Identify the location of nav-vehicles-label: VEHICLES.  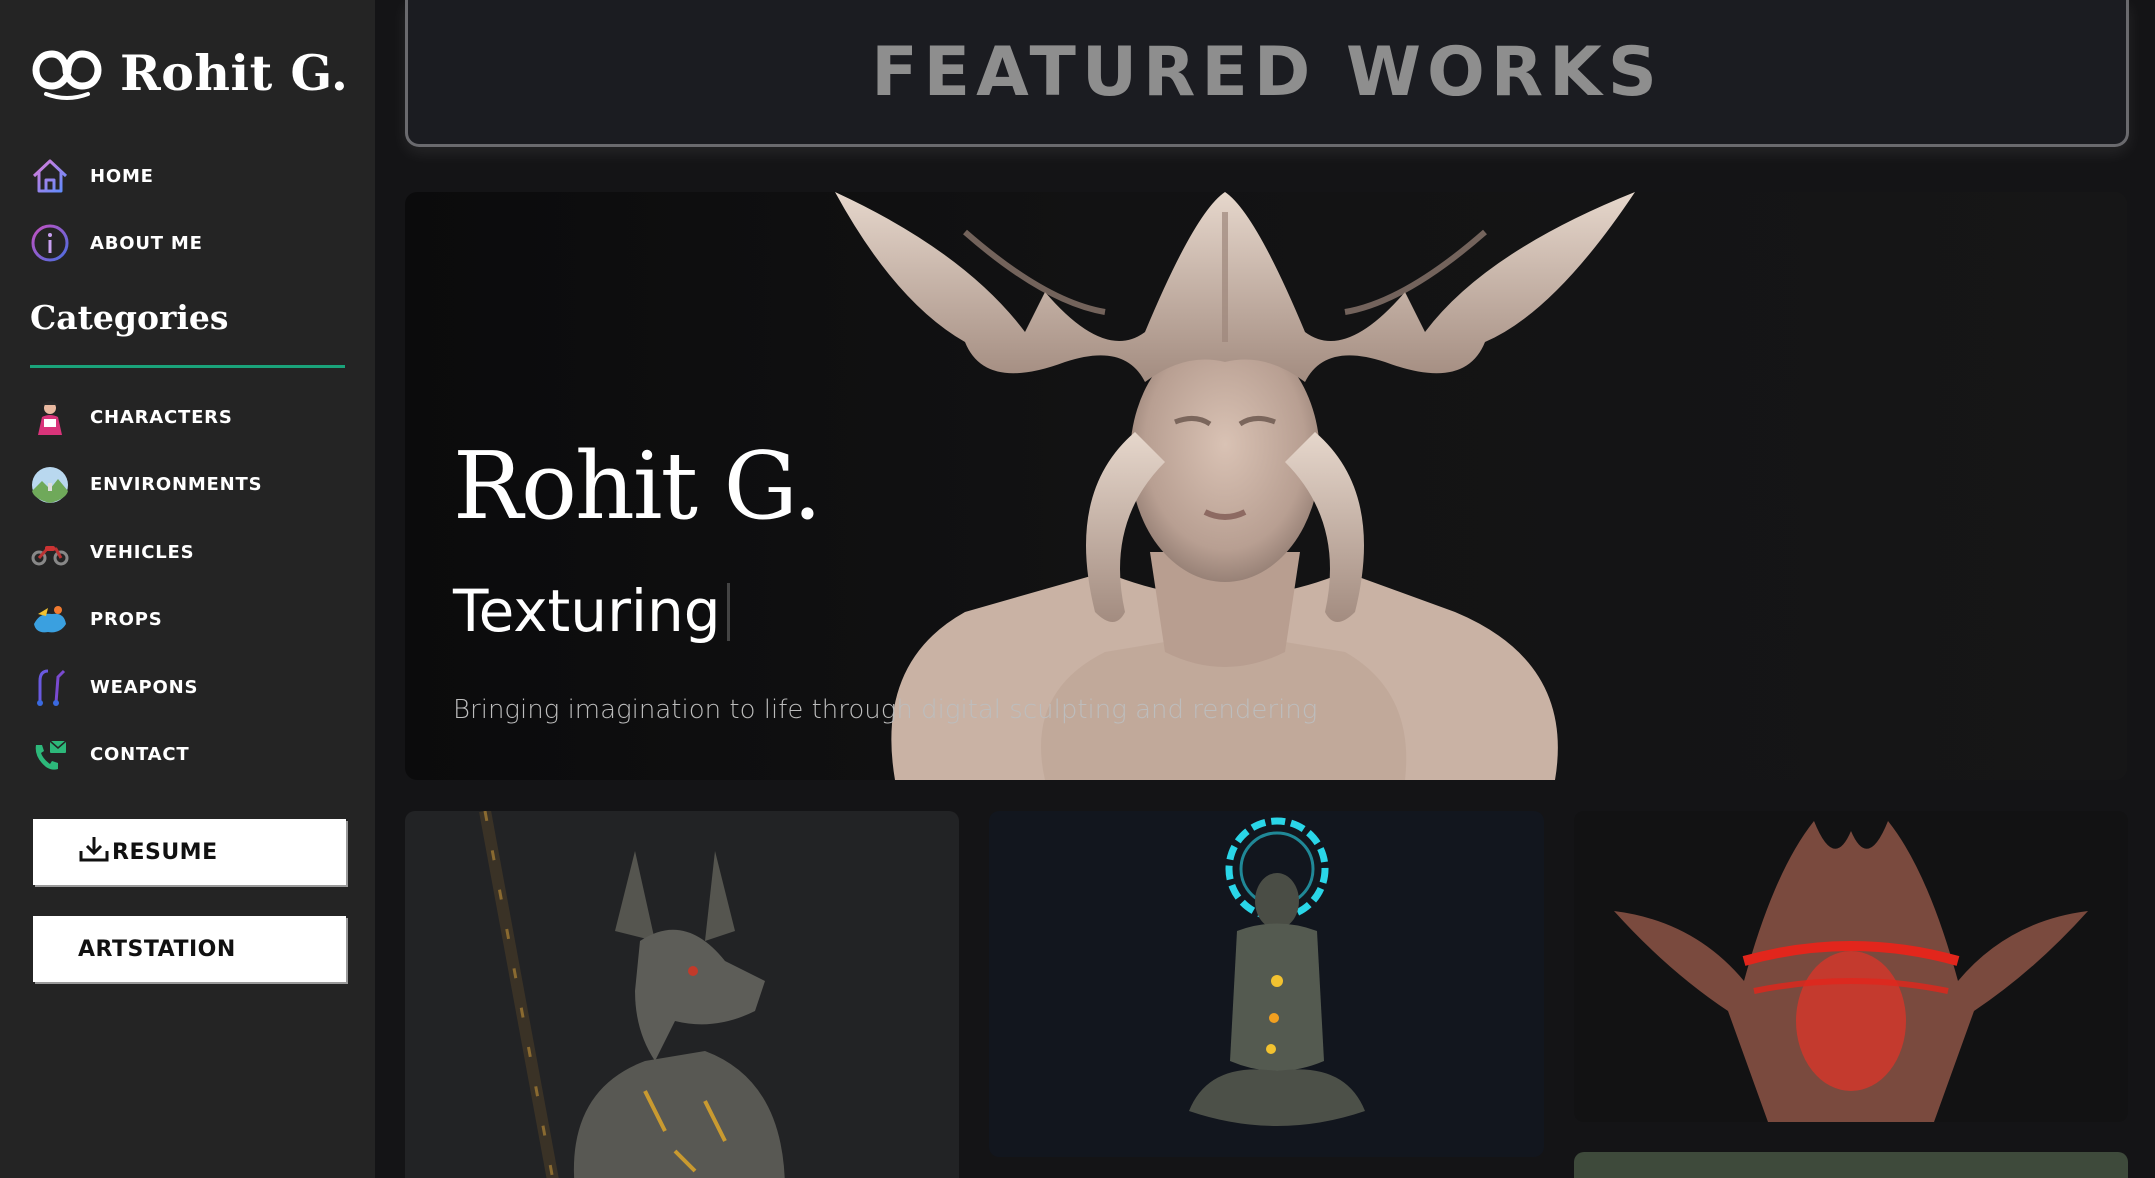
(142, 552).